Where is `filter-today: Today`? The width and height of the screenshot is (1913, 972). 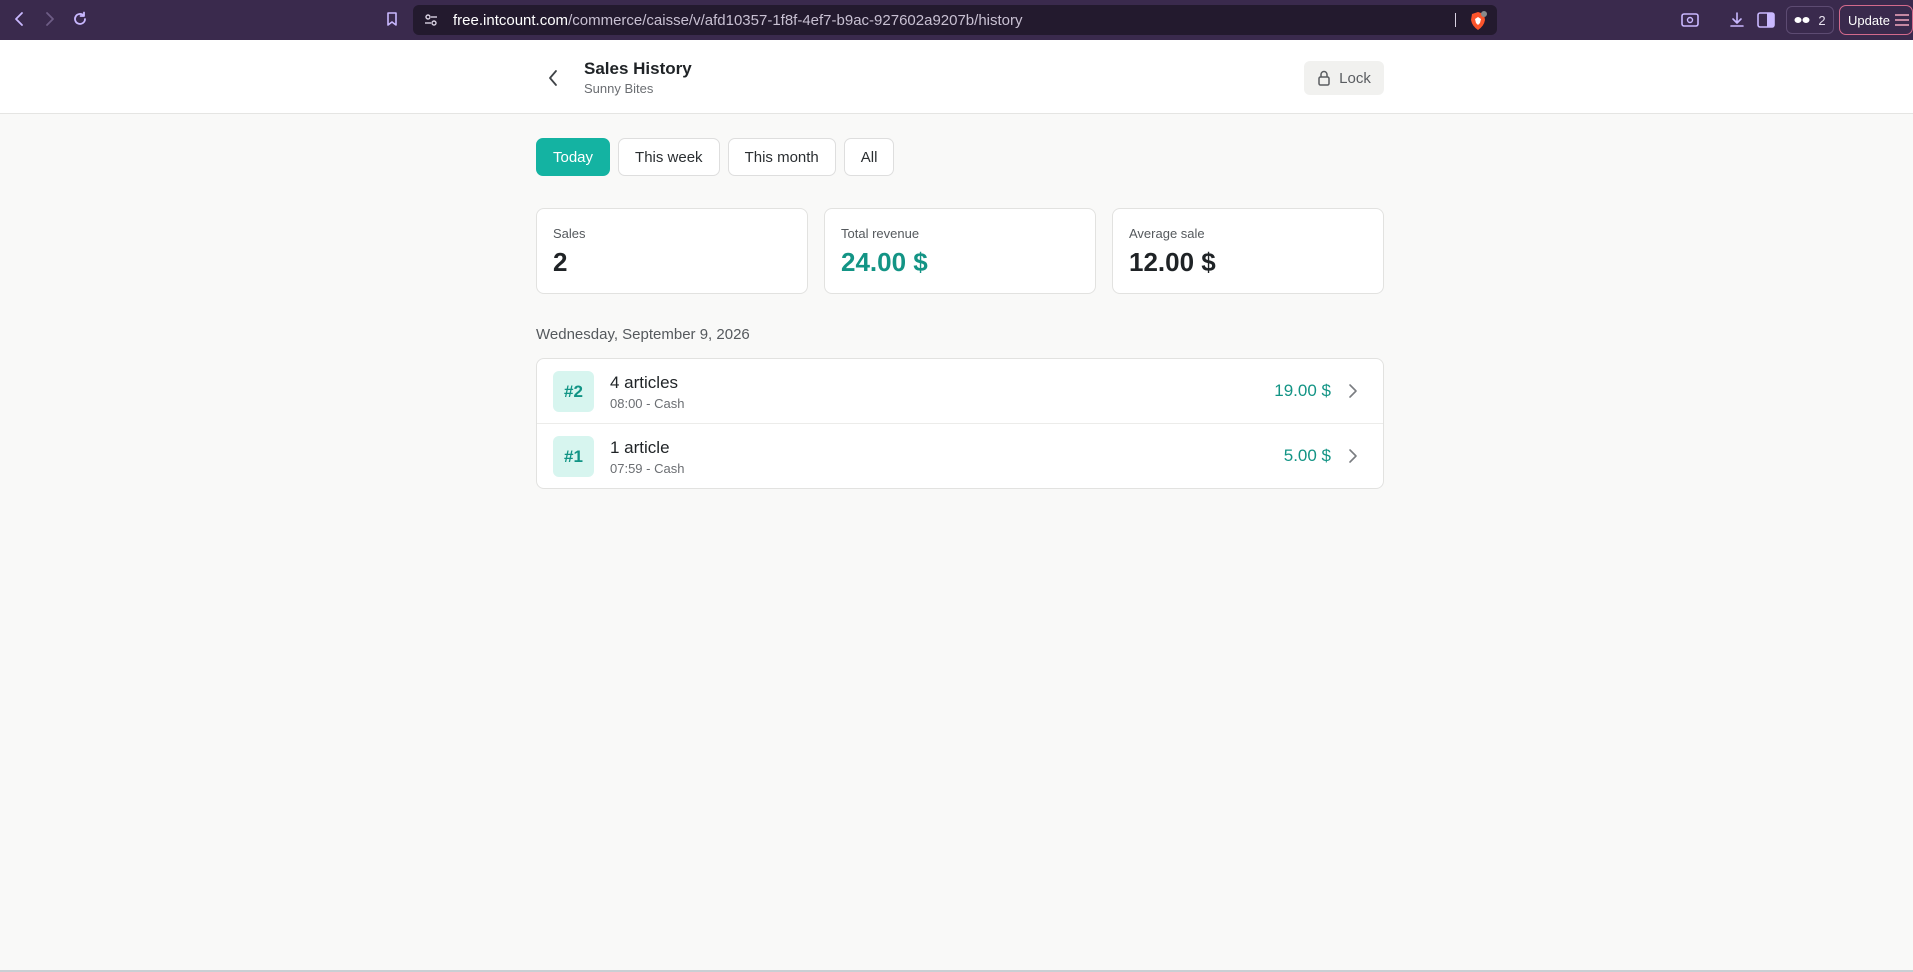
filter-today: Today is located at coordinates (573, 157).